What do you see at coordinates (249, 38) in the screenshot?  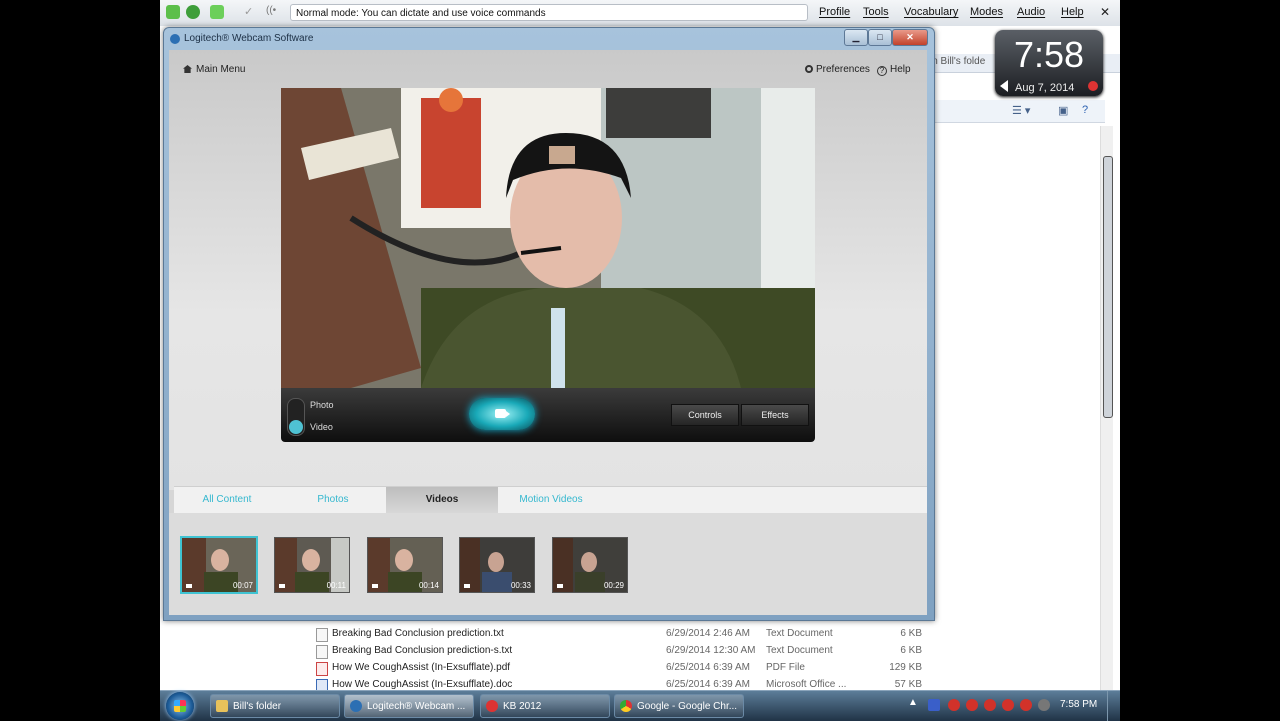 I see `window-title: Logitech® Webcam Software` at bounding box center [249, 38].